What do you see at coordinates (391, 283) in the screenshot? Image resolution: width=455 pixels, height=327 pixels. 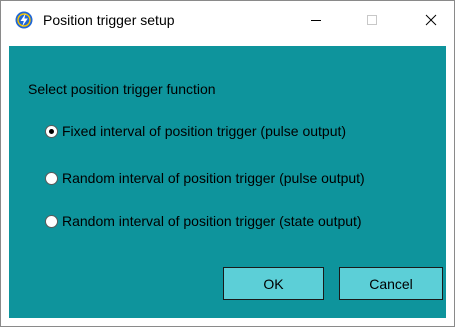 I see `cancel-button: Cancel` at bounding box center [391, 283].